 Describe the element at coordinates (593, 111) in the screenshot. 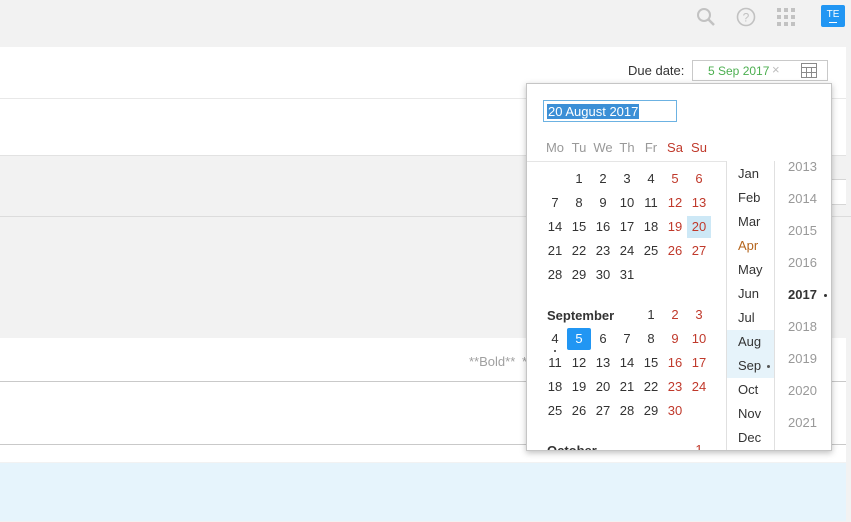

I see `date-input-selection: 20 August 2017` at that location.